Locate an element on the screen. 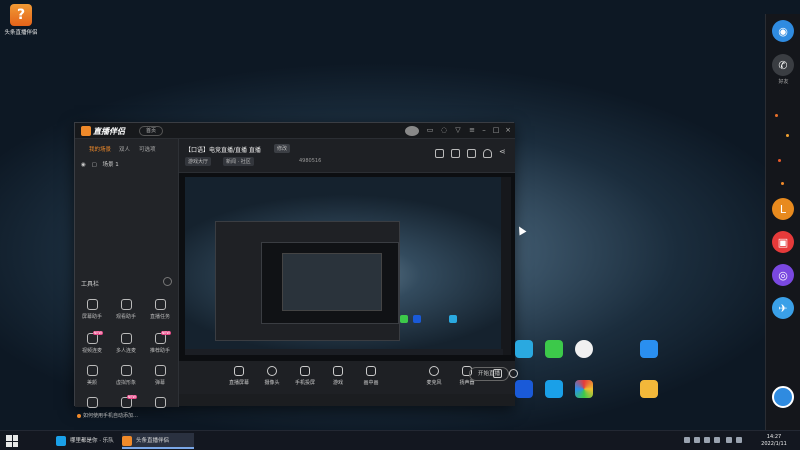  game-icon is located at coordinates (649, 389).